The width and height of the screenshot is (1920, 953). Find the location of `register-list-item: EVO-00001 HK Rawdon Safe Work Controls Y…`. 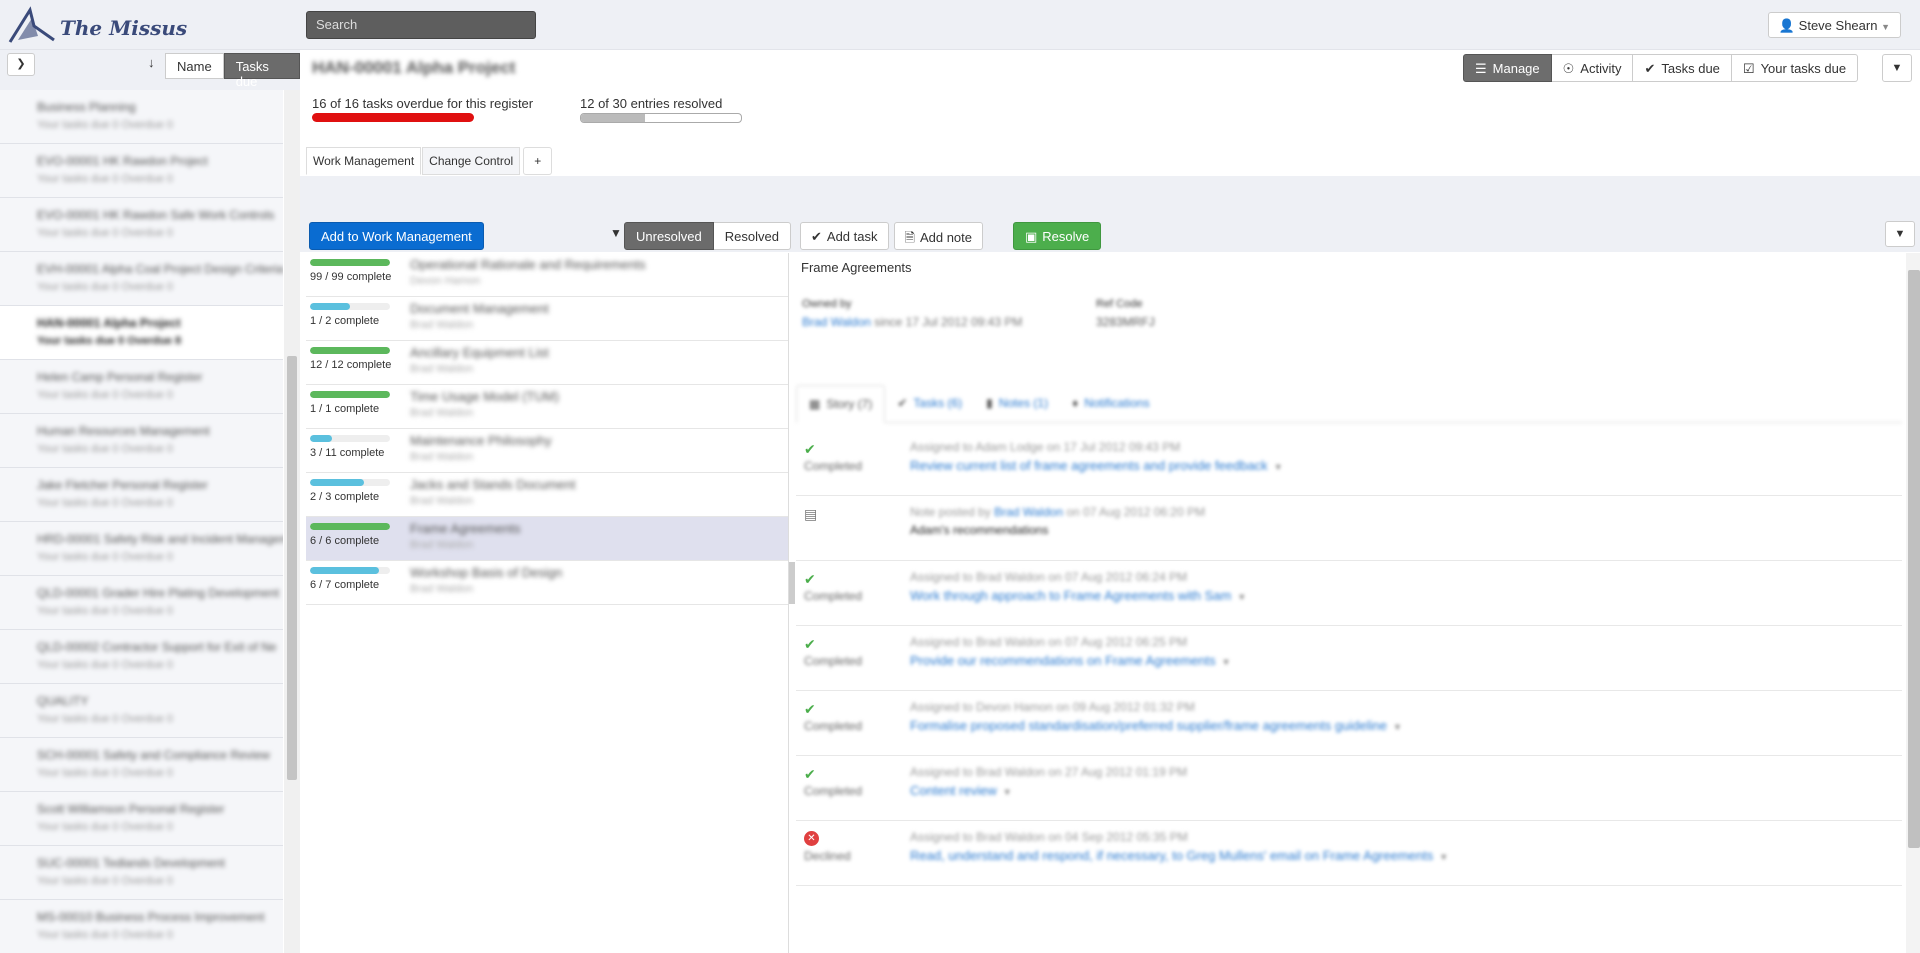

register-list-item: EVO-00001 HK Rawdon Safe Work Controls Y… is located at coordinates (141, 225).